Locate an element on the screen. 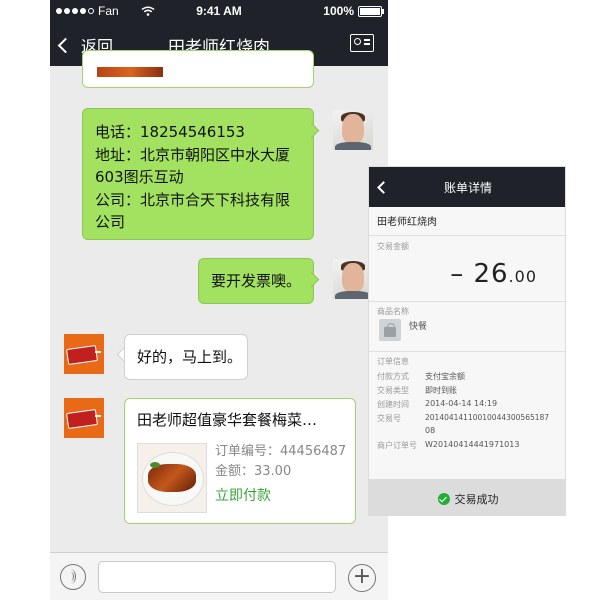  company-line-1: 公司：北京市合天下科技有限 is located at coordinates (193, 200).